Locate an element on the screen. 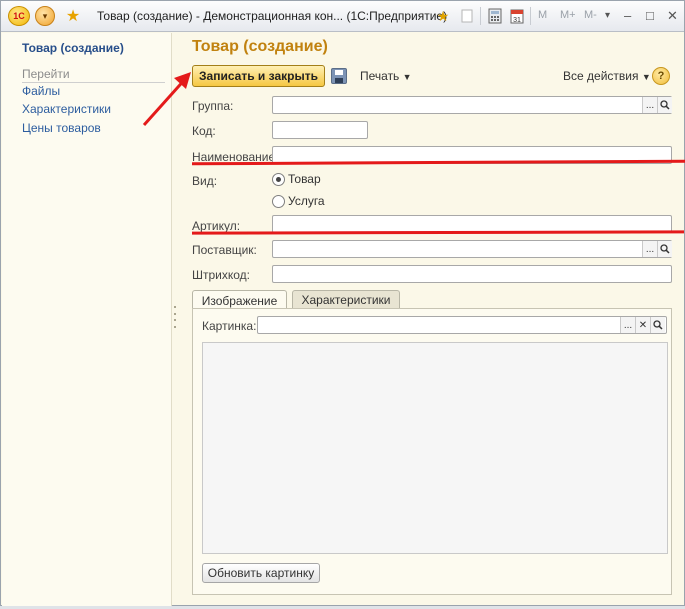  kind-option-service: Услуга is located at coordinates (298, 201).